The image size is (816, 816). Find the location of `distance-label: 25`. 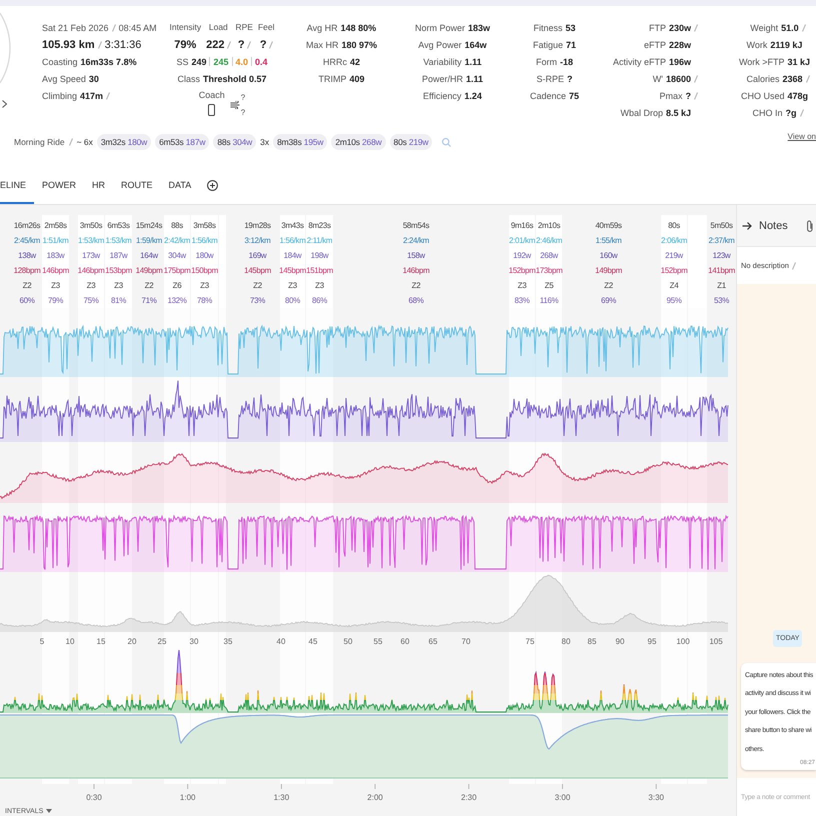

distance-label: 25 is located at coordinates (162, 641).